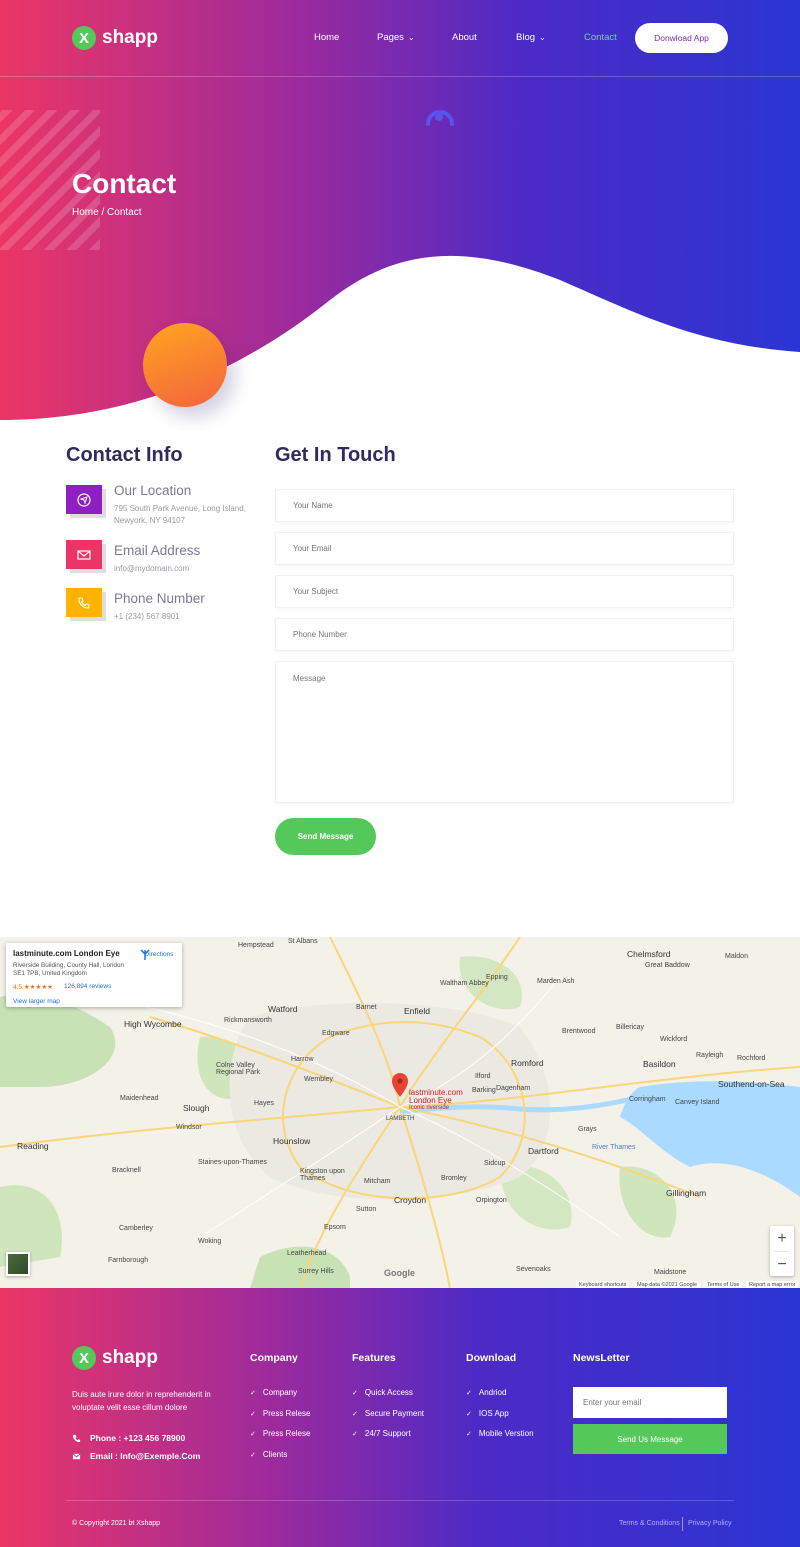 This screenshot has width=800, height=1547. Describe the element at coordinates (647, 1099) in the screenshot. I see `map-label: Corringham` at that location.